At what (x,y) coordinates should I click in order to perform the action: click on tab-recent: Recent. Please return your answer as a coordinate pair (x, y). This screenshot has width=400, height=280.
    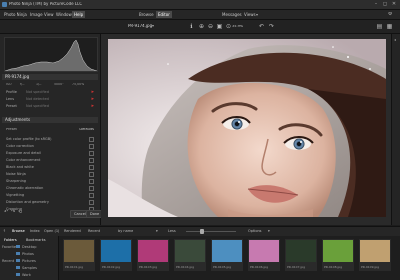
    Looking at the image, I should click on (94, 231).